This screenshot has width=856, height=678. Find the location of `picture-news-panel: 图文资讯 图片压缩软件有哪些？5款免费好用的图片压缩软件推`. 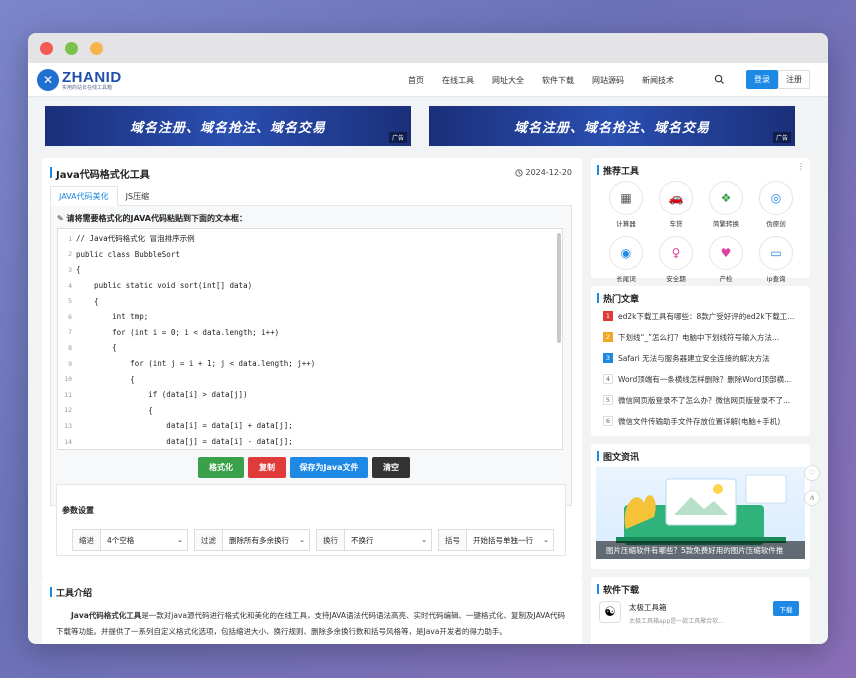

picture-news-panel: 图文资讯 图片压缩软件有哪些？5款免费好用的图片压缩软件推 is located at coordinates (700, 506).